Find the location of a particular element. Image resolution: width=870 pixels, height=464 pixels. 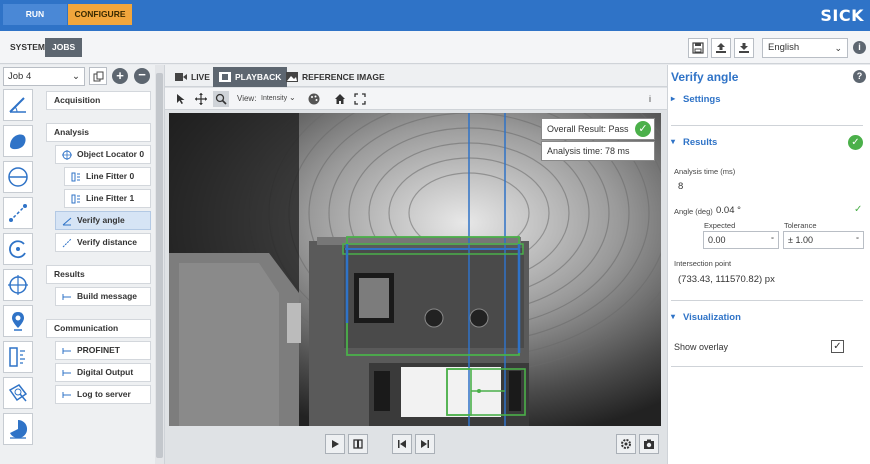

analysis-section: Analysis is located at coordinates (98, 132).